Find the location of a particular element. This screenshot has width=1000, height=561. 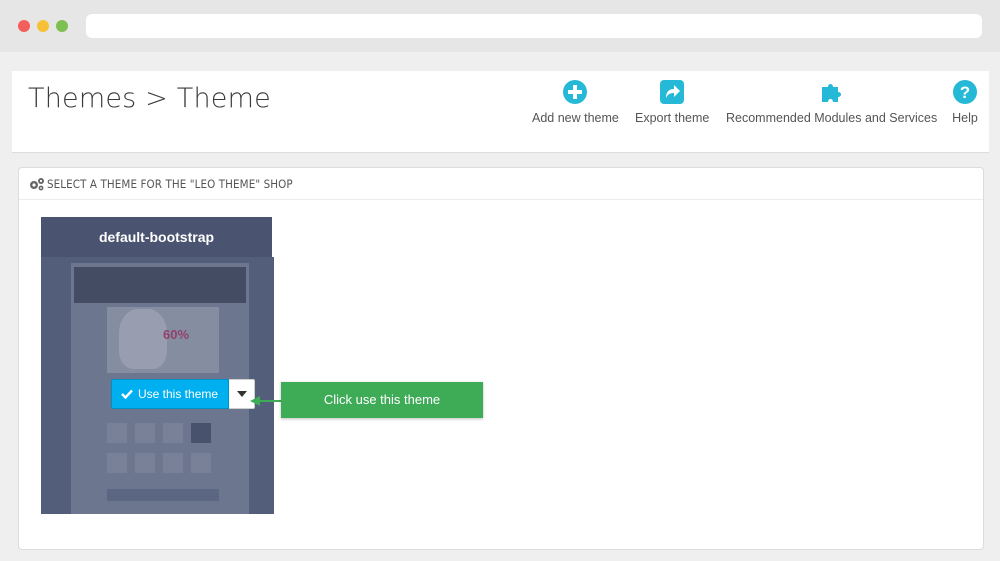

add-new-theme-label: Add new theme is located at coordinates (575, 118).